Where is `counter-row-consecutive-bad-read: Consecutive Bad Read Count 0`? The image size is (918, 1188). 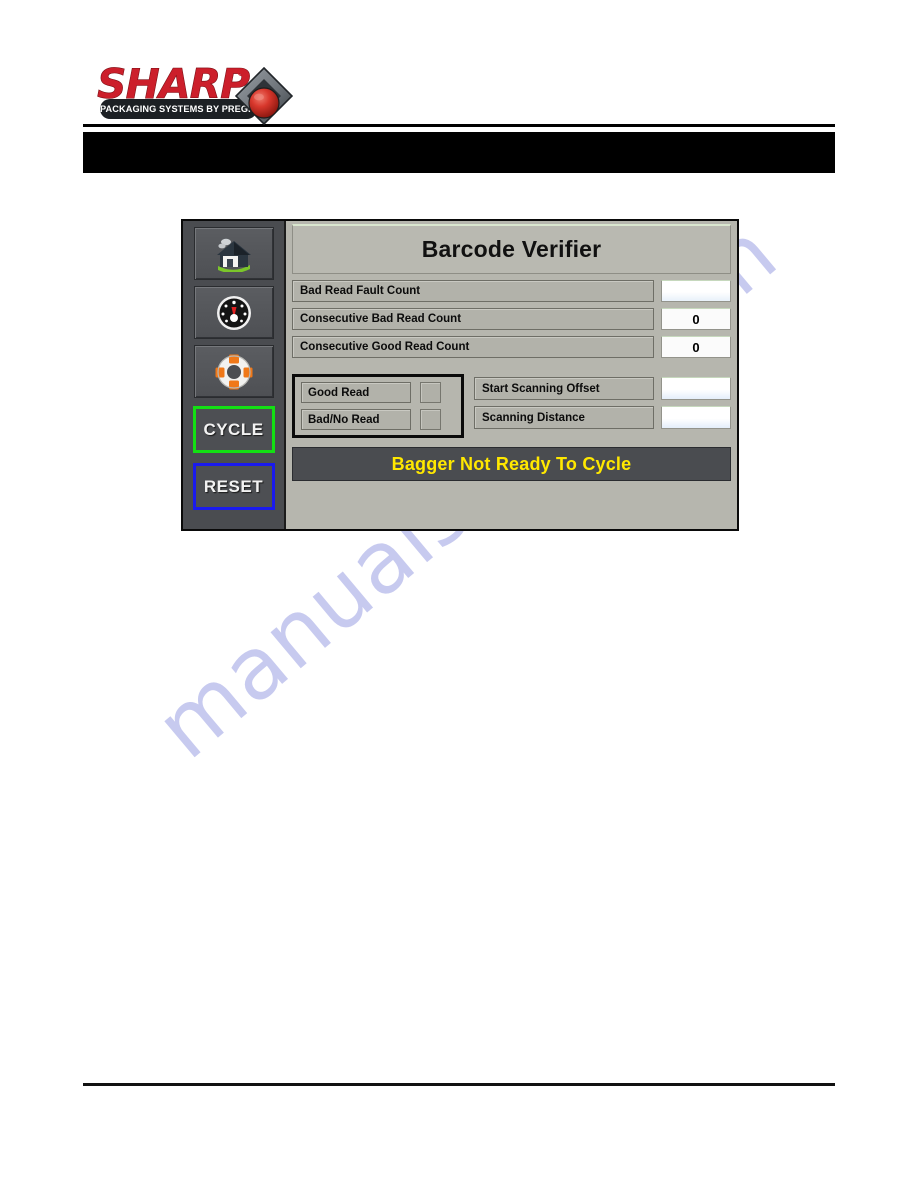
counter-row-consecutive-bad-read: Consecutive Bad Read Count 0 is located at coordinates (511, 319).